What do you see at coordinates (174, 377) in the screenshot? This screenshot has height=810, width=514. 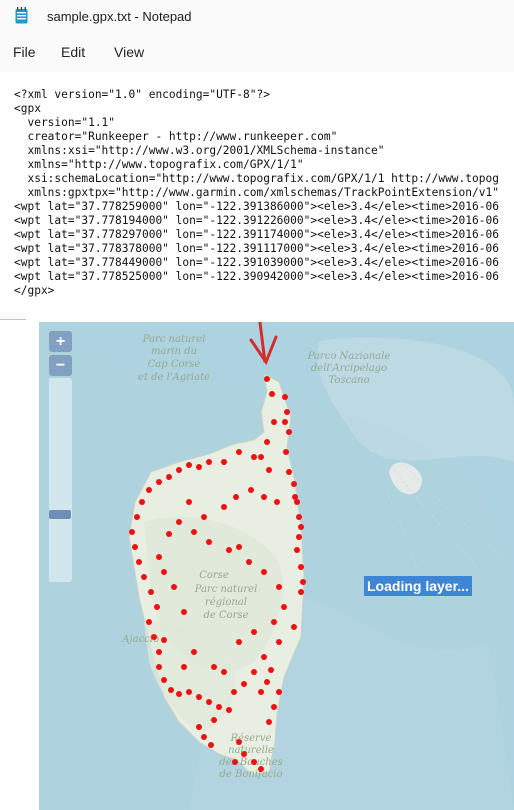 I see `label-parc-marin: et de l'Agriate` at bounding box center [174, 377].